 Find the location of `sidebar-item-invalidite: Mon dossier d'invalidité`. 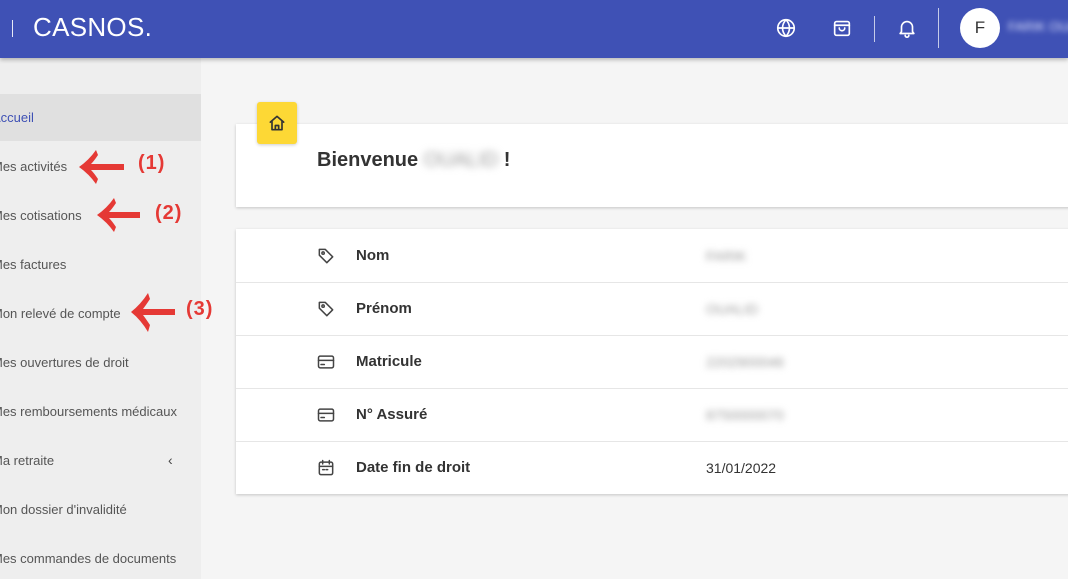

sidebar-item-invalidite: Mon dossier d'invalidité is located at coordinates (100, 509).